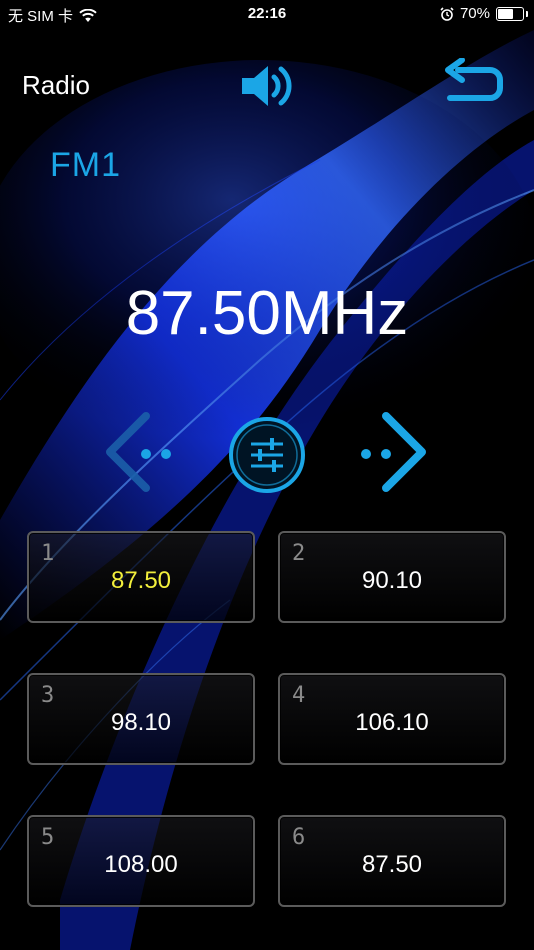  I want to click on alarm-icon, so click(447, 13).